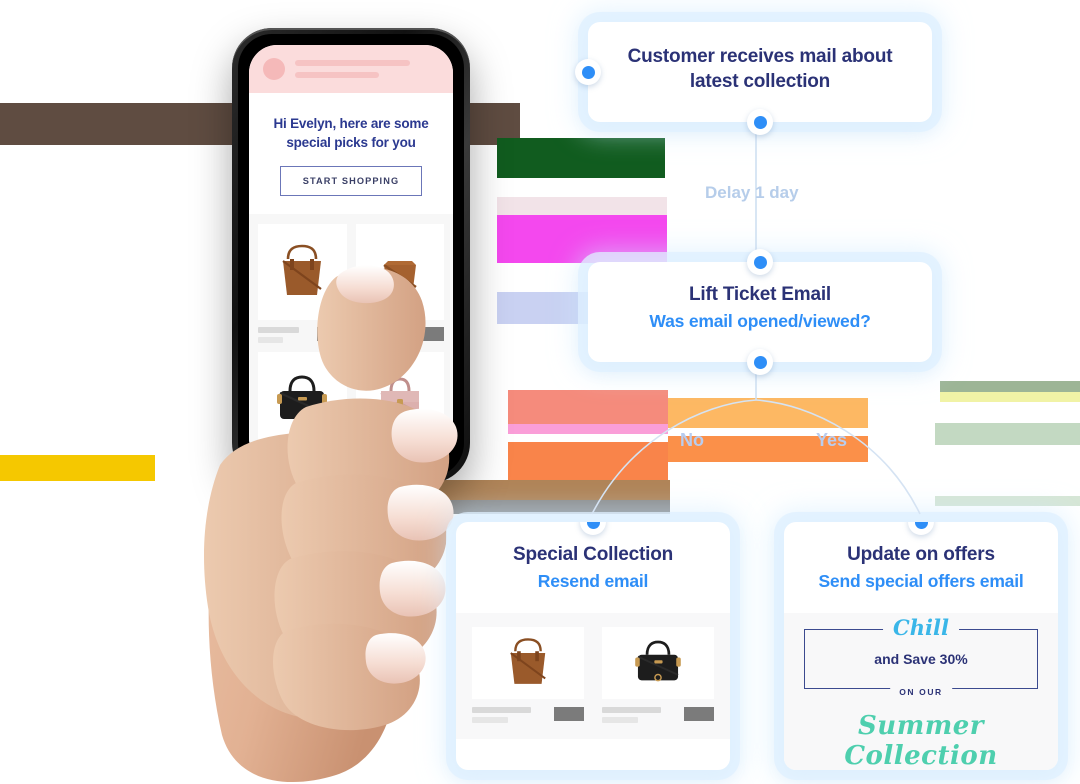 The image size is (1080, 784). I want to click on card-title: Special Collection, so click(593, 554).